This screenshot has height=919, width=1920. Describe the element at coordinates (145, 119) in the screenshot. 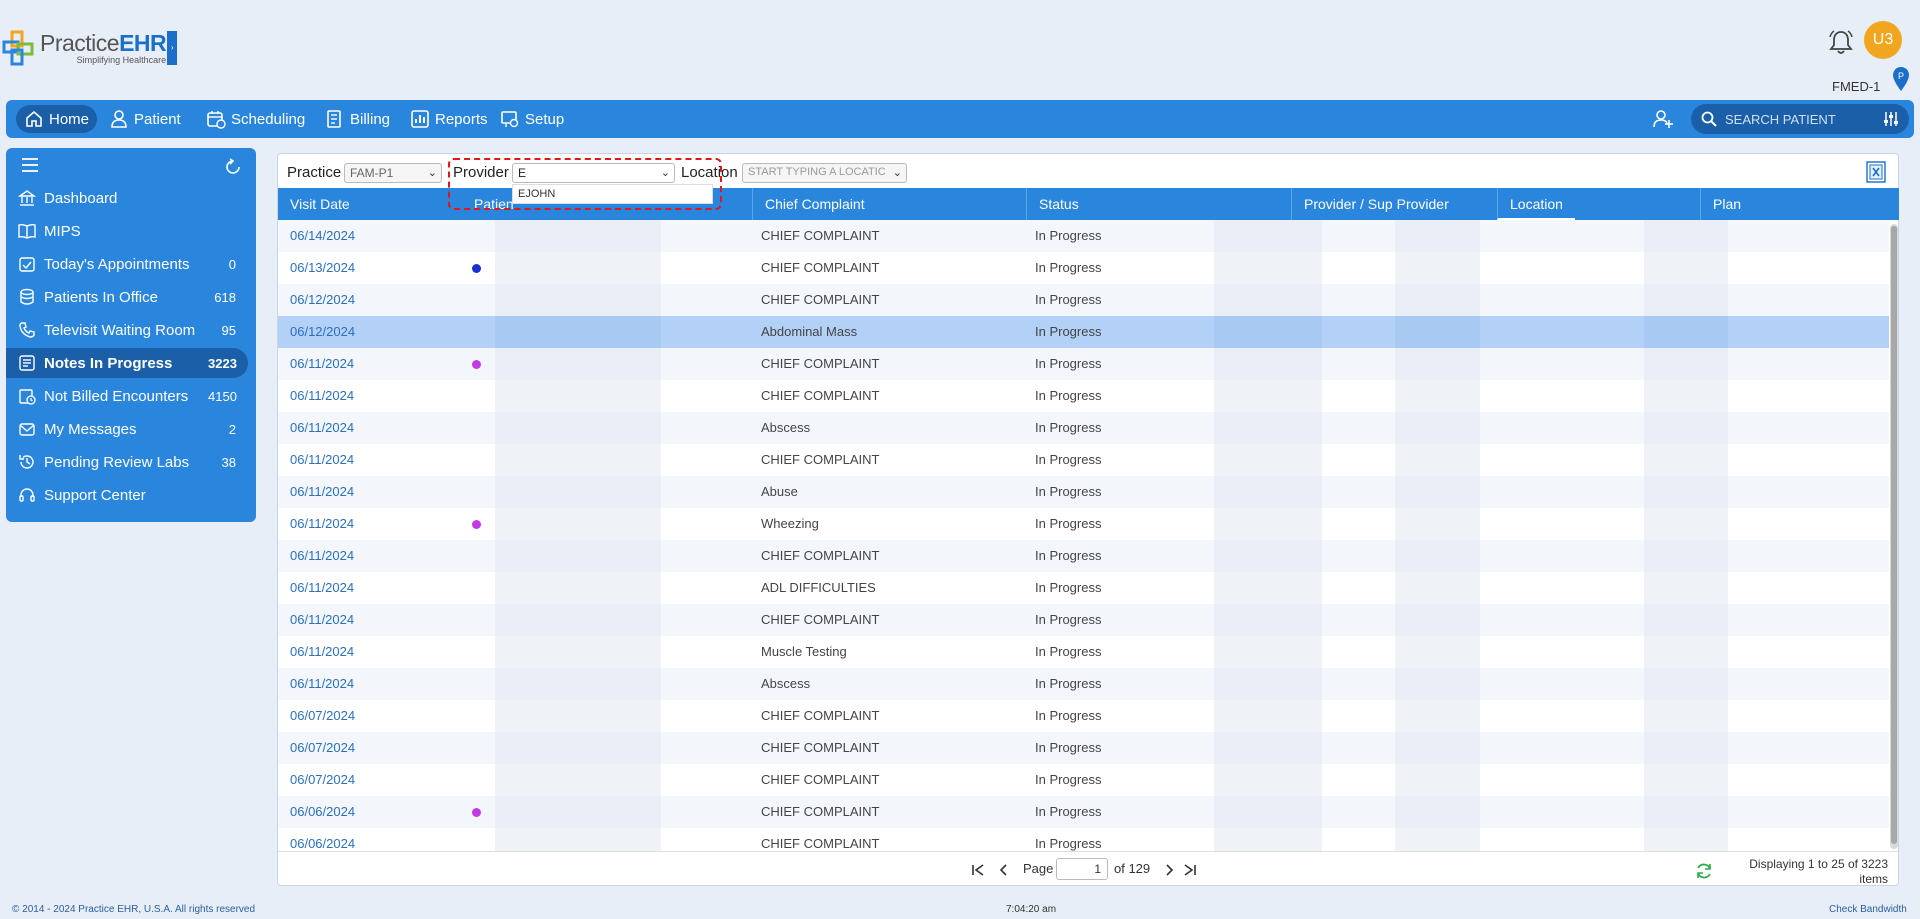

I see `nav-patient: Patient` at that location.